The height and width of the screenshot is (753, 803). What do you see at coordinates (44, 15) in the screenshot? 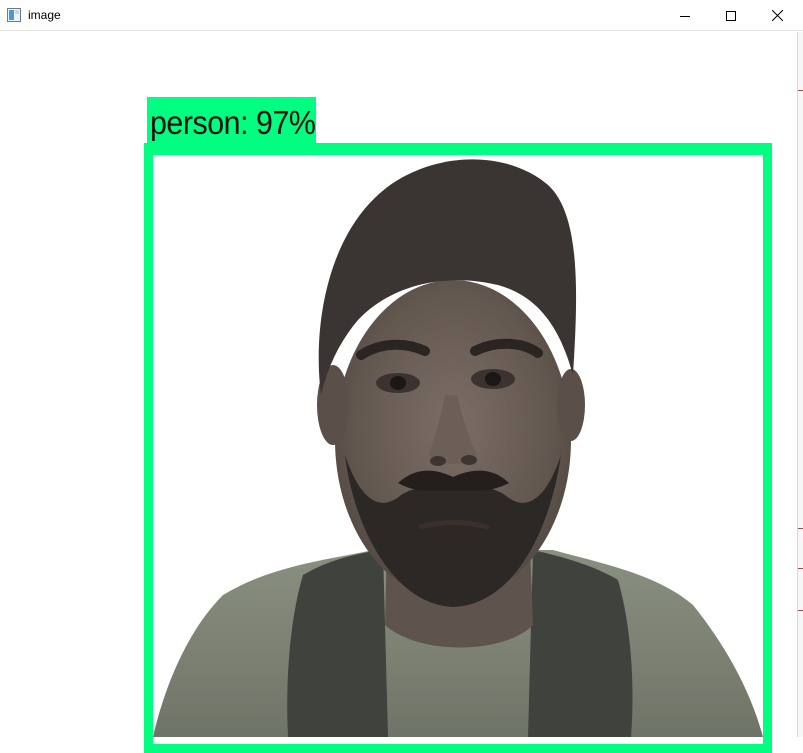
I see `window-title: image` at bounding box center [44, 15].